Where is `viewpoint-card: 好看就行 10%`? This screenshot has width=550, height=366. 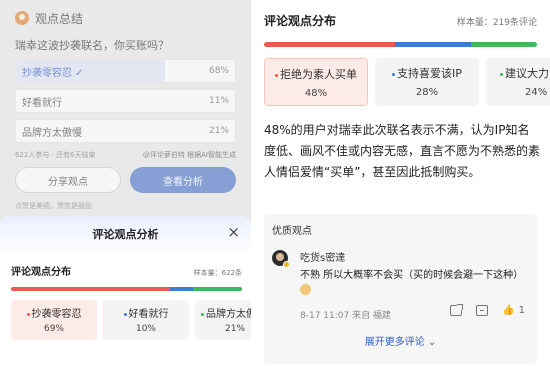
viewpoint-card: 好看就行 10% is located at coordinates (146, 320).